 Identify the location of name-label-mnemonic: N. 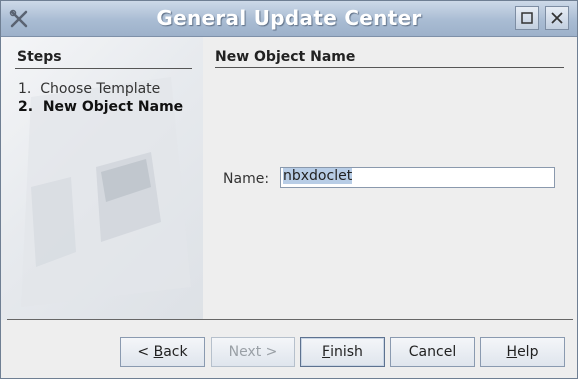
(228, 179).